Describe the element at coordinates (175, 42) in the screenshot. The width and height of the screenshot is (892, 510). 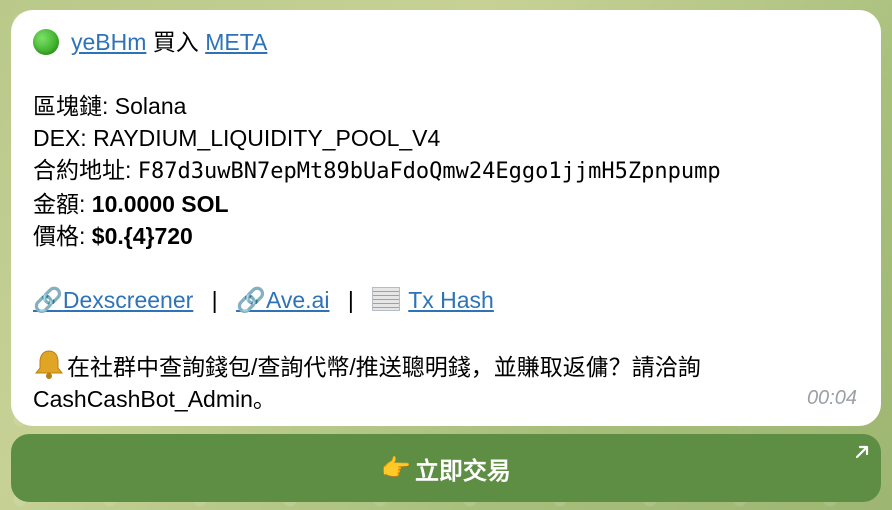
I see `action-text: 買入` at that location.